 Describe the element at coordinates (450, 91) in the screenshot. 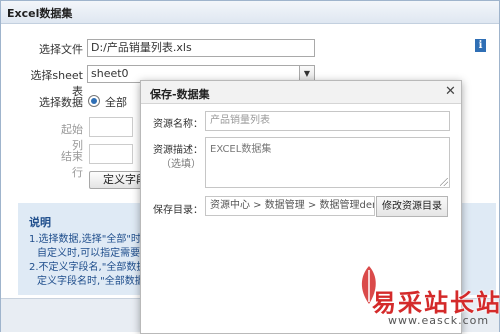

I see `close-icon: ✕` at that location.